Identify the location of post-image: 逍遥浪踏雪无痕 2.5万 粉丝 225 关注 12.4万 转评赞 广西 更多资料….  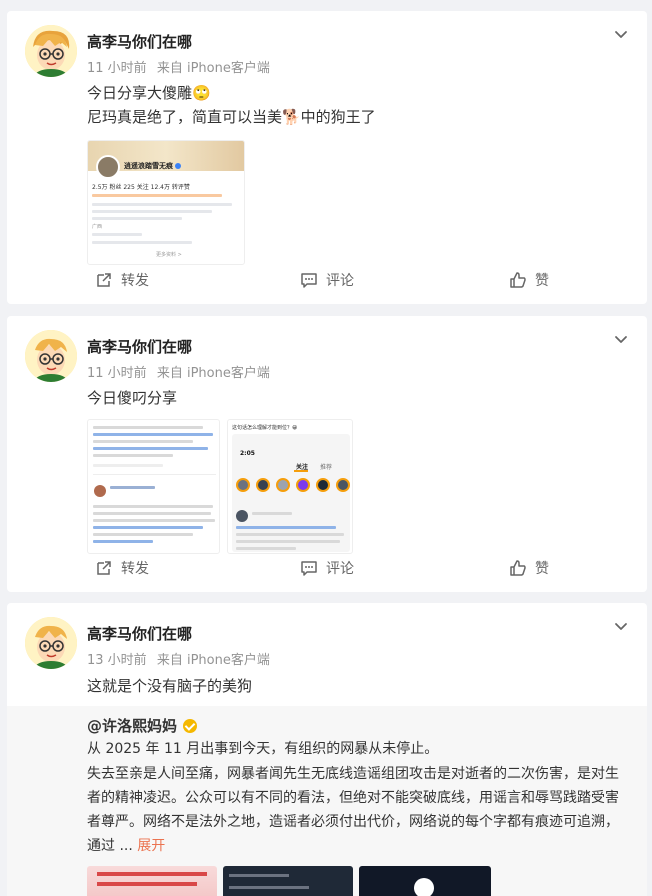
(166, 202).